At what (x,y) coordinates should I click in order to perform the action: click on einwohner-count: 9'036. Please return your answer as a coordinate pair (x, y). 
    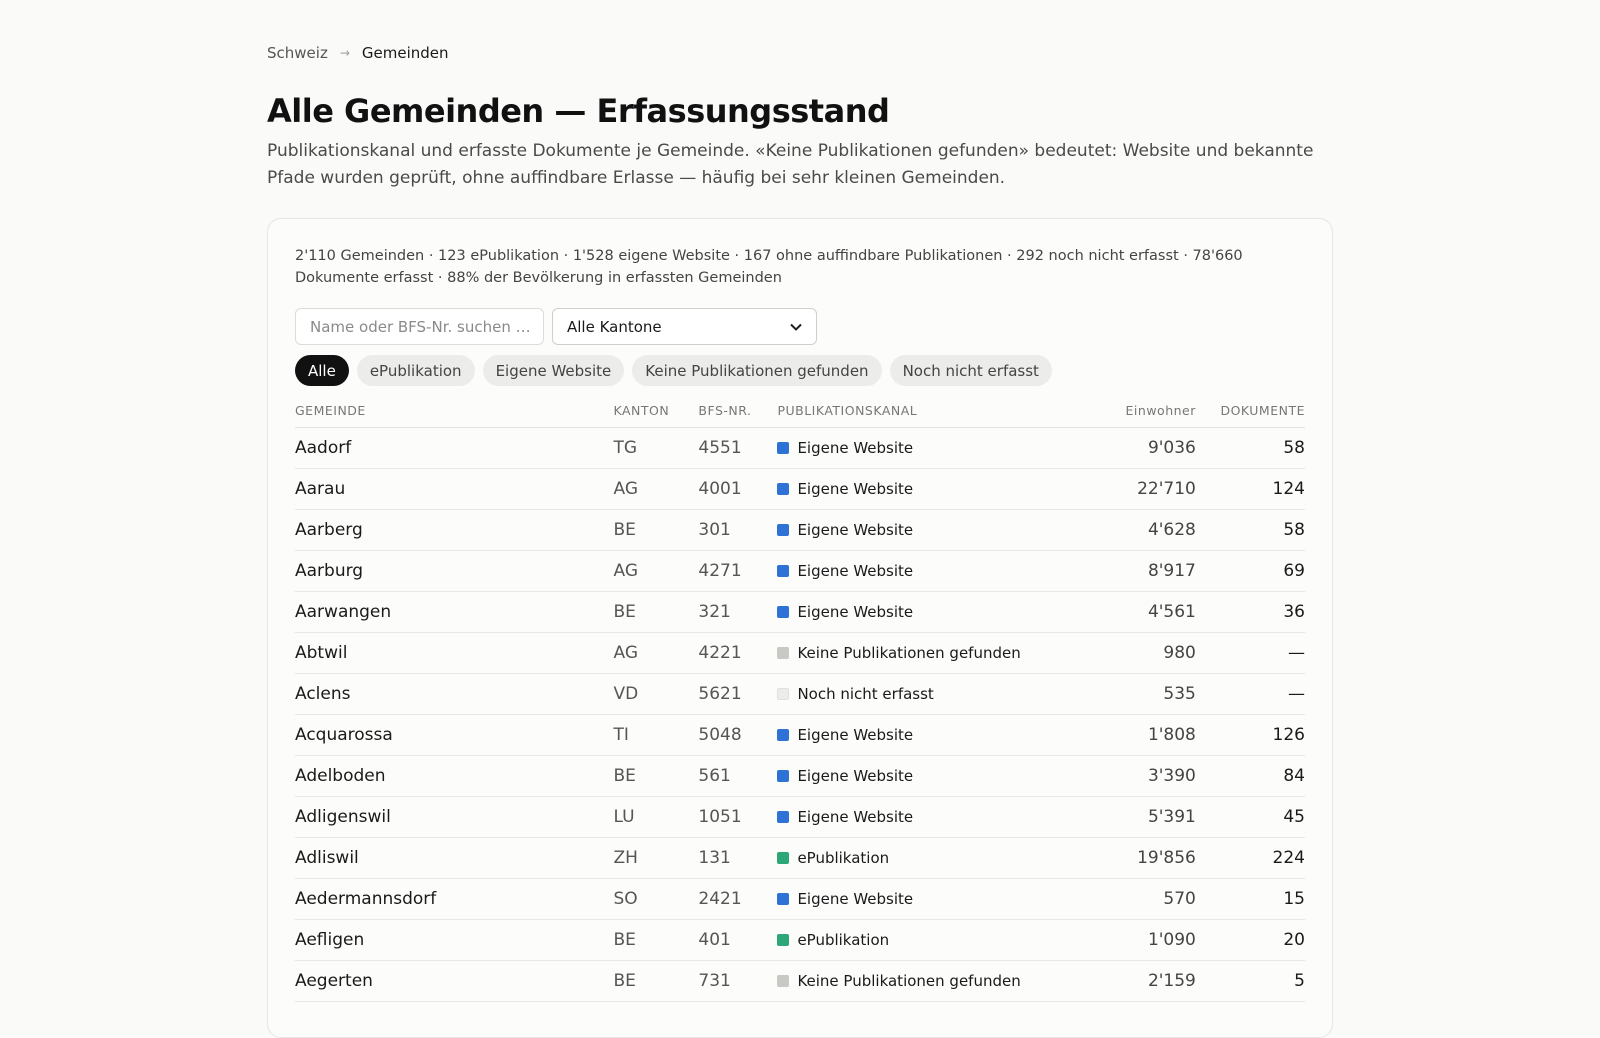
    Looking at the image, I should click on (1108, 448).